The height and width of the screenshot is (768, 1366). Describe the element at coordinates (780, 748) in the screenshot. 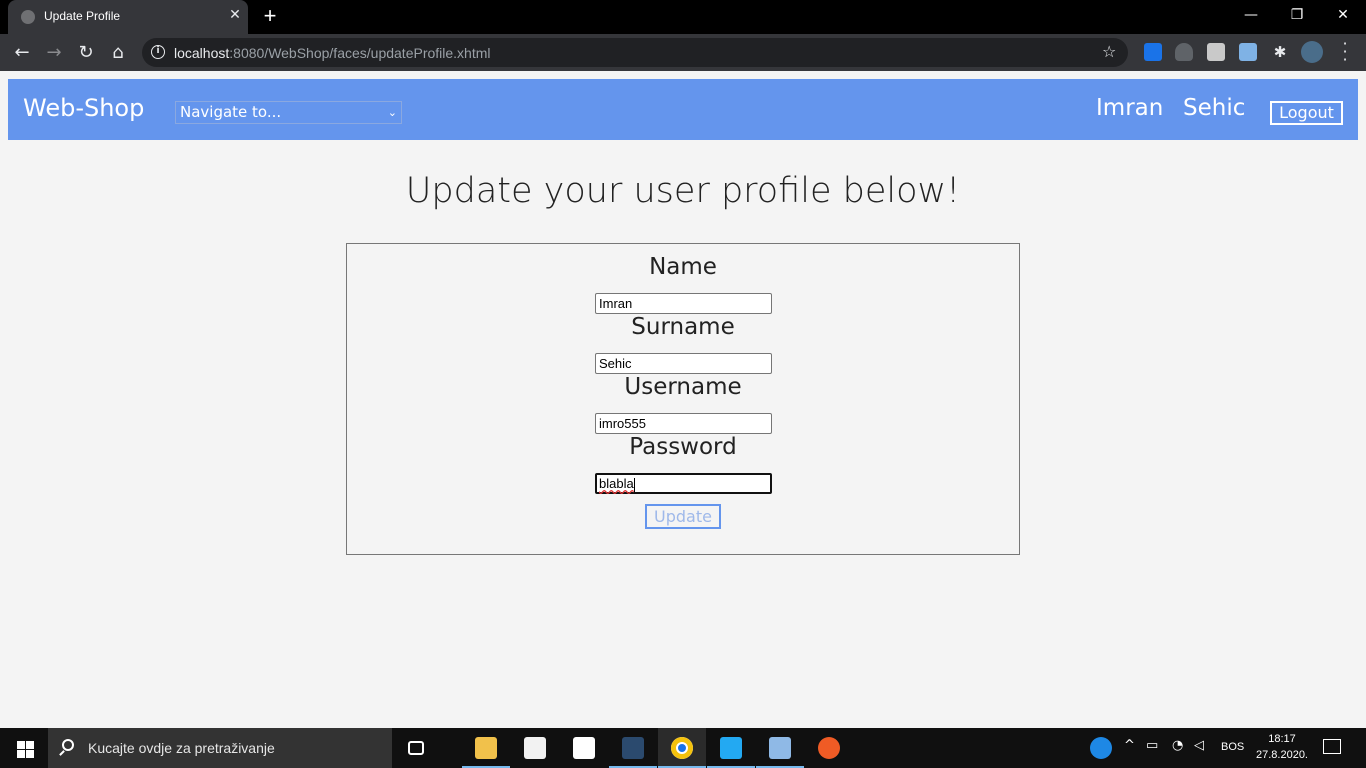

I see `virtualbox-icon` at that location.